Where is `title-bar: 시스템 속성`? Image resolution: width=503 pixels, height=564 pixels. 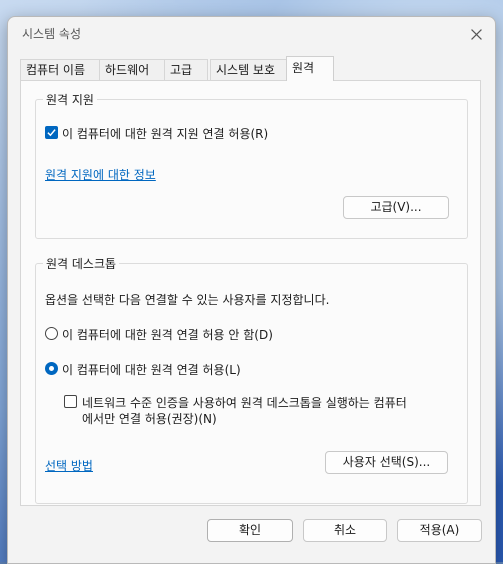
title-bar: 시스템 속성 is located at coordinates (251, 35).